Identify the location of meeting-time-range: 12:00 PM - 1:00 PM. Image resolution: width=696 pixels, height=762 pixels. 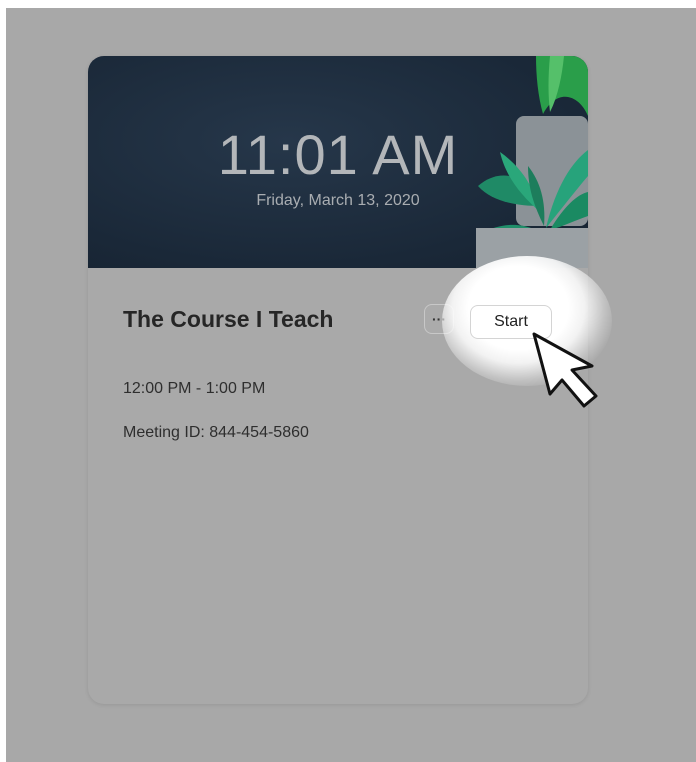
(194, 388).